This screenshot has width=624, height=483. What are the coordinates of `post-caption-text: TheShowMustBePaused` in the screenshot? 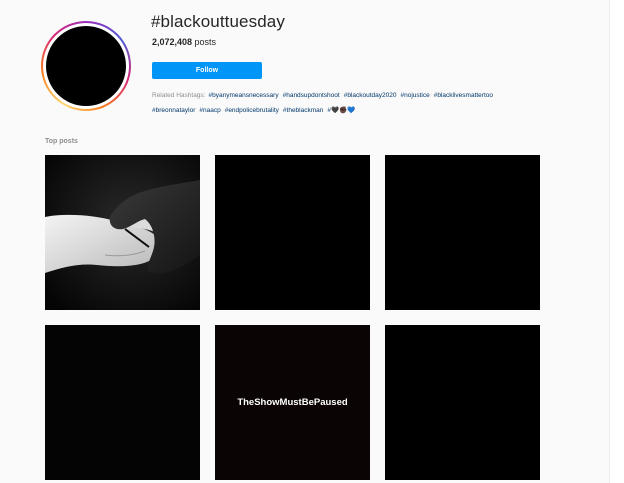 It's located at (292, 402).